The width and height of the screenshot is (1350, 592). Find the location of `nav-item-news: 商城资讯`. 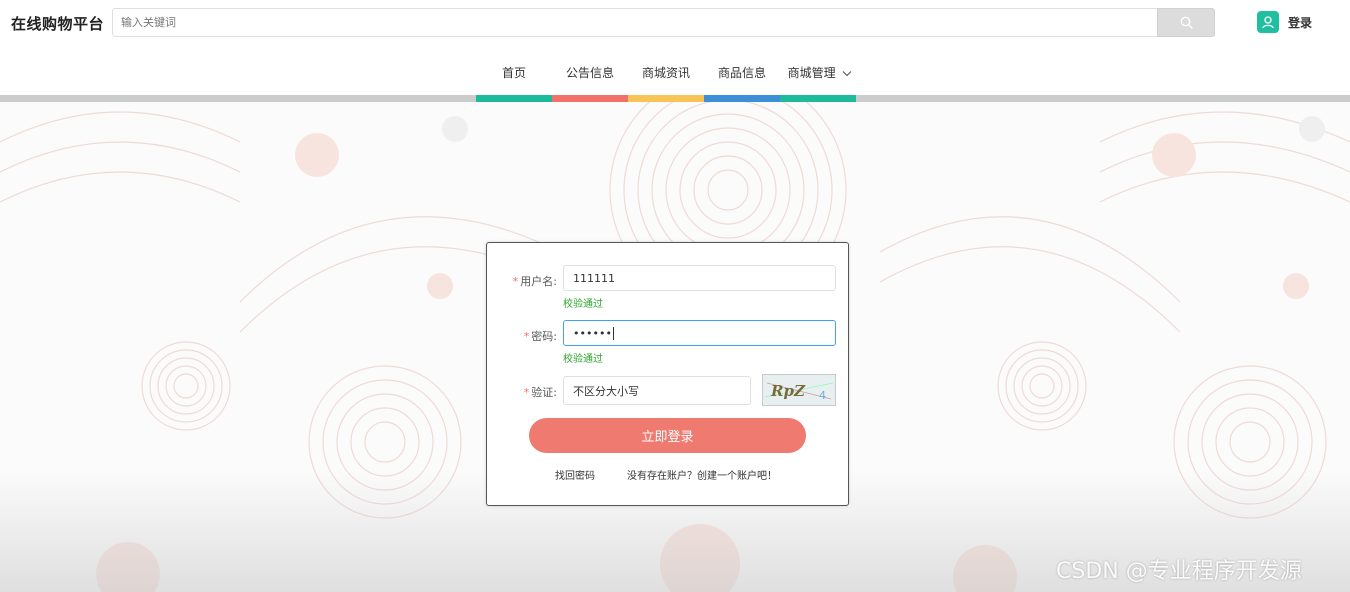

nav-item-news: 商城资讯 is located at coordinates (666, 72).